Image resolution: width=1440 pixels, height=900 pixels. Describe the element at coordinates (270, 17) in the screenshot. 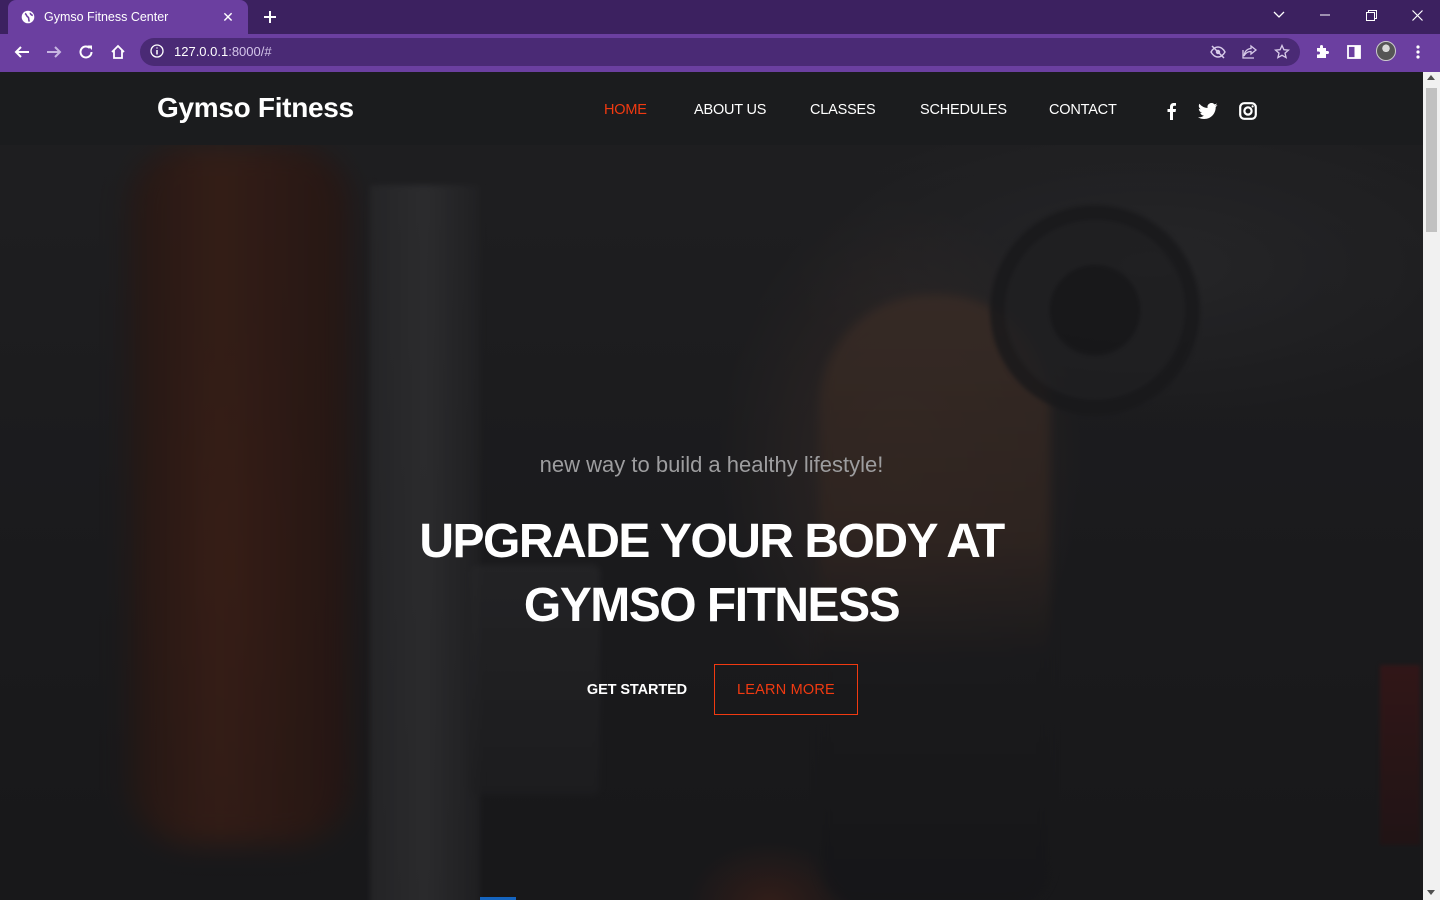

I see `new-tab-button` at that location.